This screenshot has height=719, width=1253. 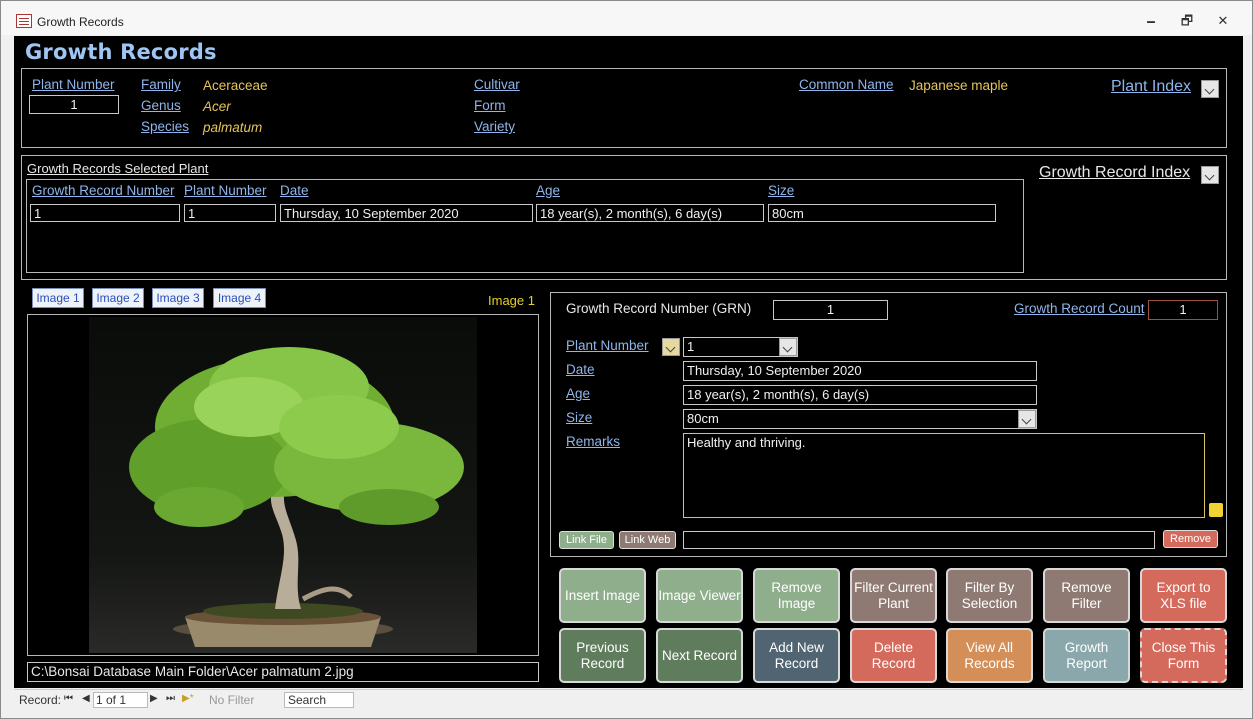 What do you see at coordinates (1183, 595) in the screenshot?
I see `export-xls-button: Export to XLS file` at bounding box center [1183, 595].